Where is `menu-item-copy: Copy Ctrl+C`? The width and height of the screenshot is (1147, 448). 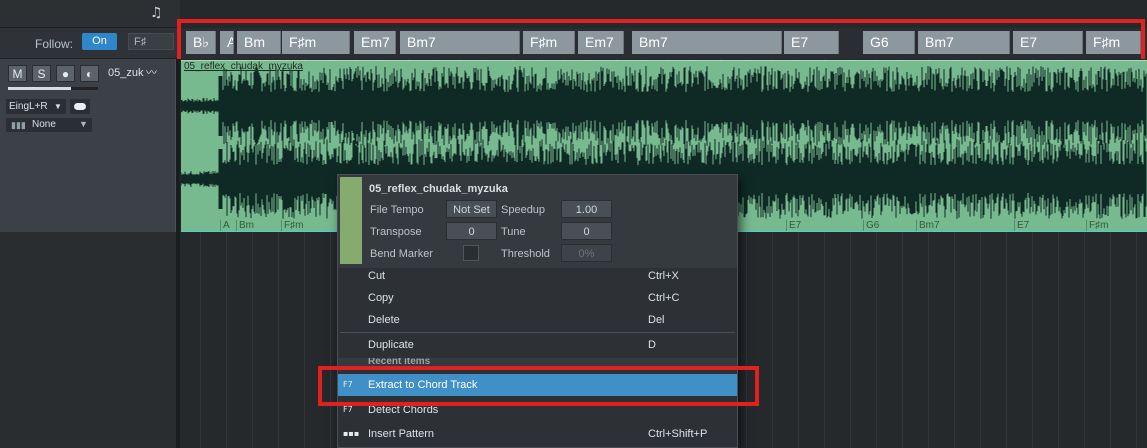 menu-item-copy: Copy Ctrl+C is located at coordinates (537, 298).